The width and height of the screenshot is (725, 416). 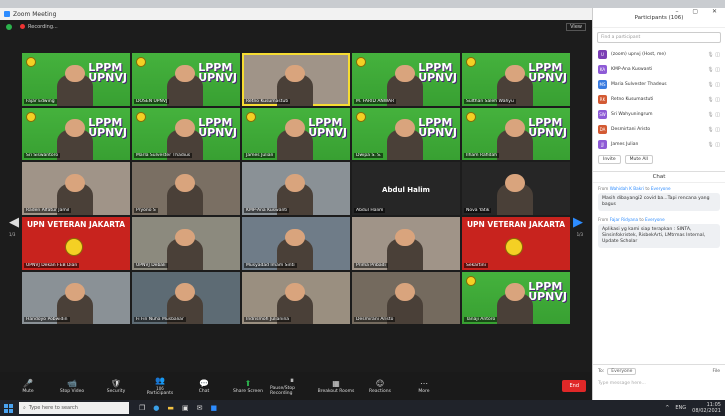 What do you see at coordinates (576, 26) in the screenshot?
I see `view-button: View` at bounding box center [576, 26].